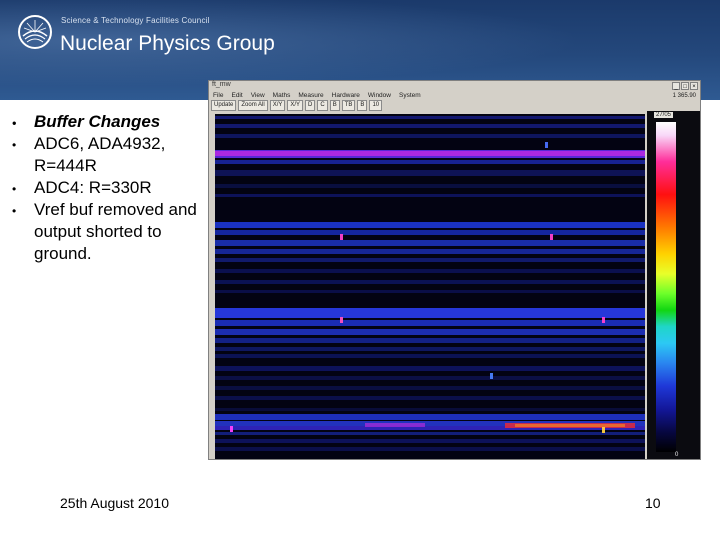  Describe the element at coordinates (258, 96) in the screenshot. I see `menu-view: View` at that location.